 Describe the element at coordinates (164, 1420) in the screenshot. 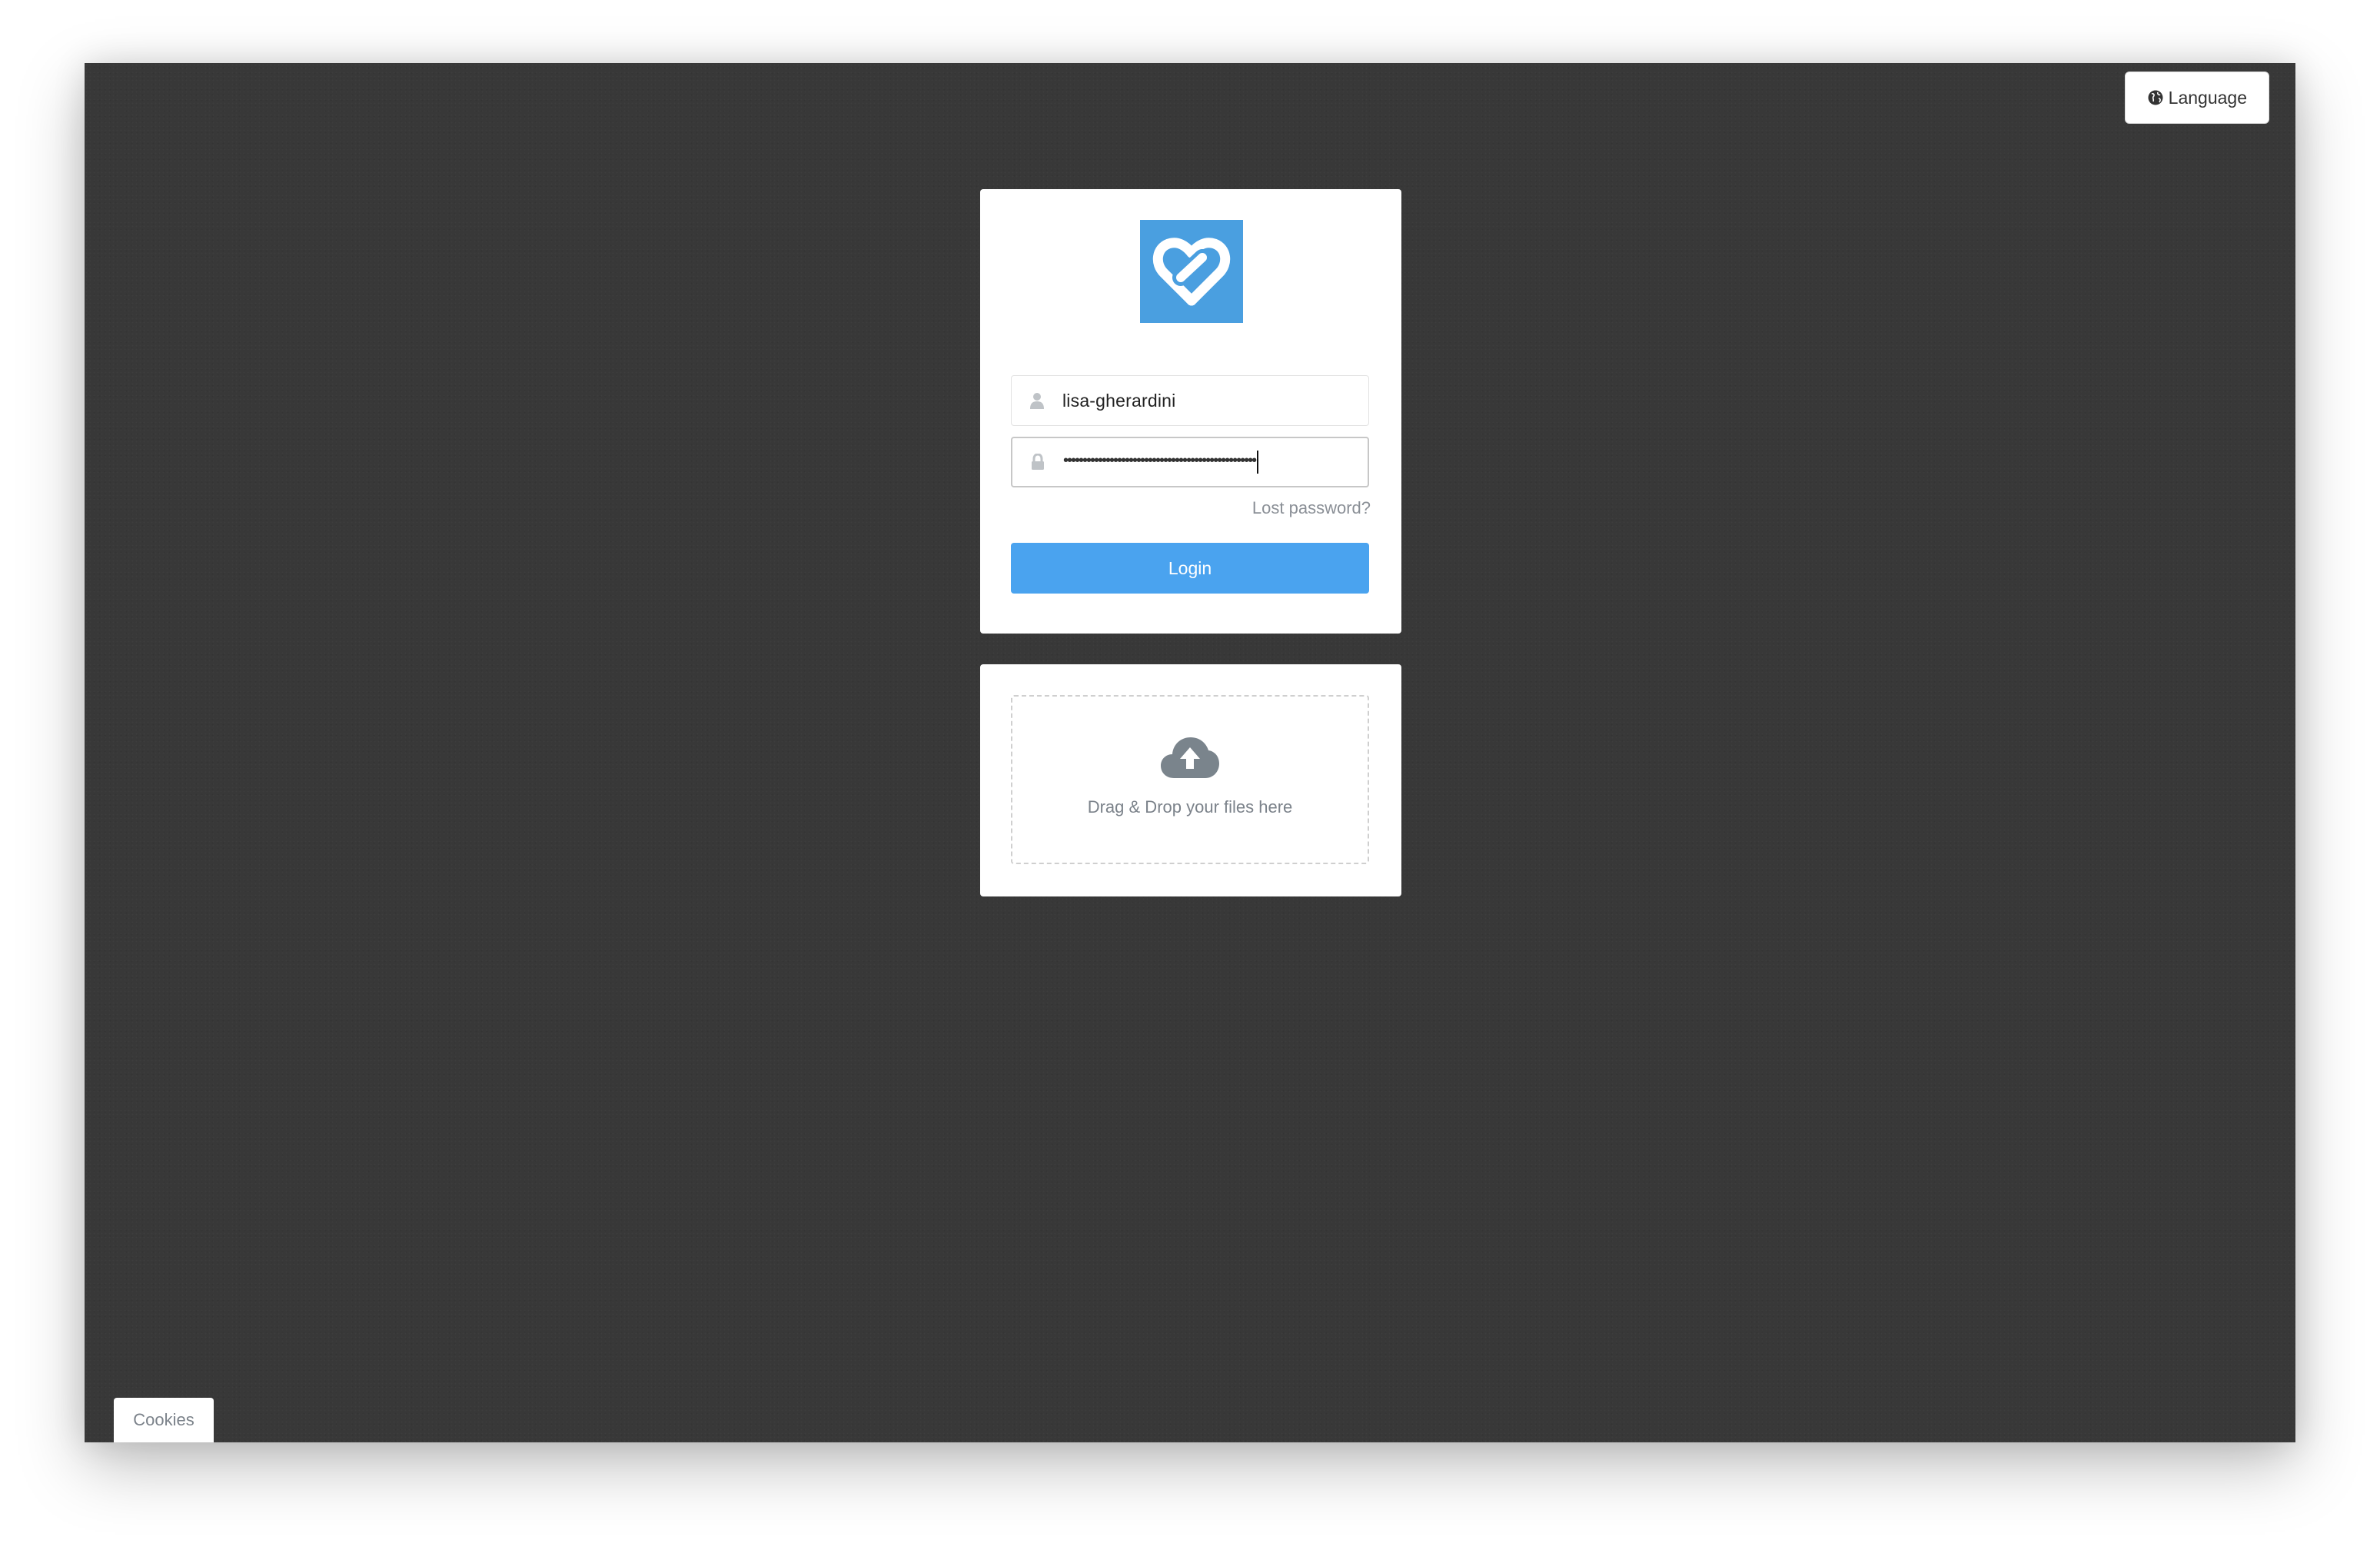

I see `cookies-button: Cookies` at that location.